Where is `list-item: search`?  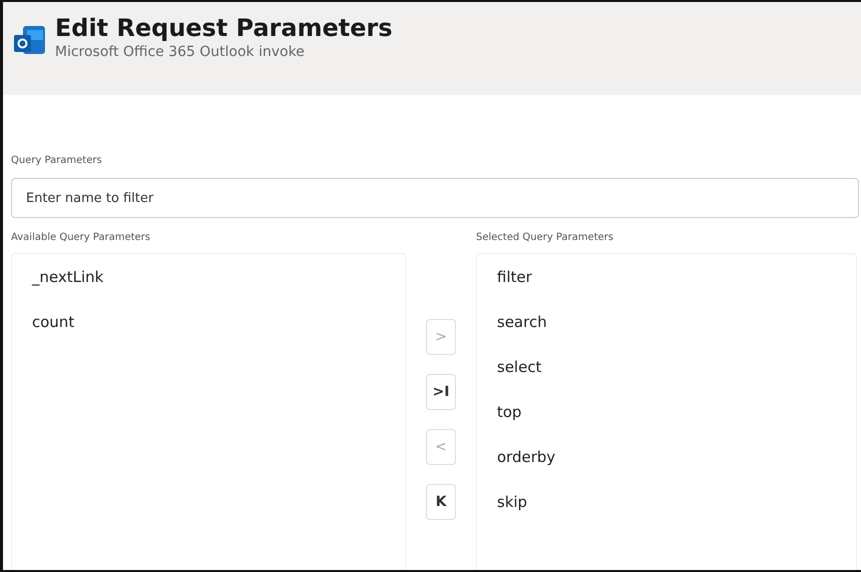
list-item: search is located at coordinates (676, 335).